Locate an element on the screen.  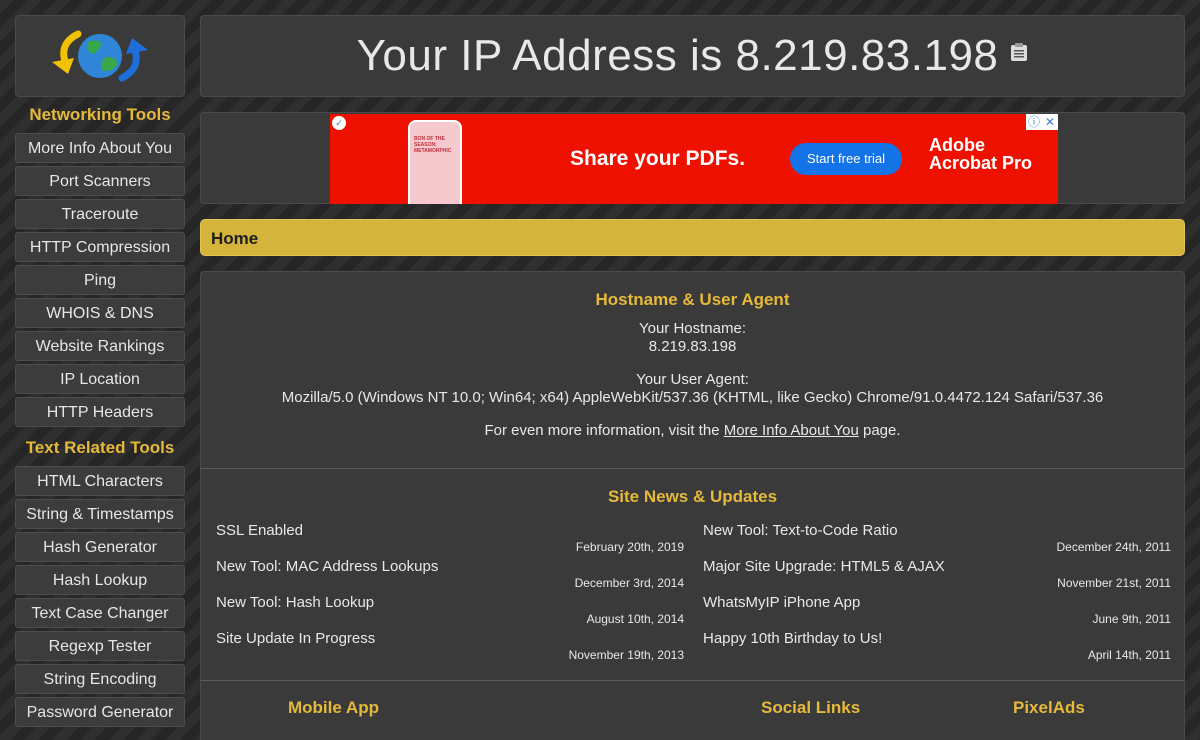
mobile-app-title: Mobile App is located at coordinates (333, 707).